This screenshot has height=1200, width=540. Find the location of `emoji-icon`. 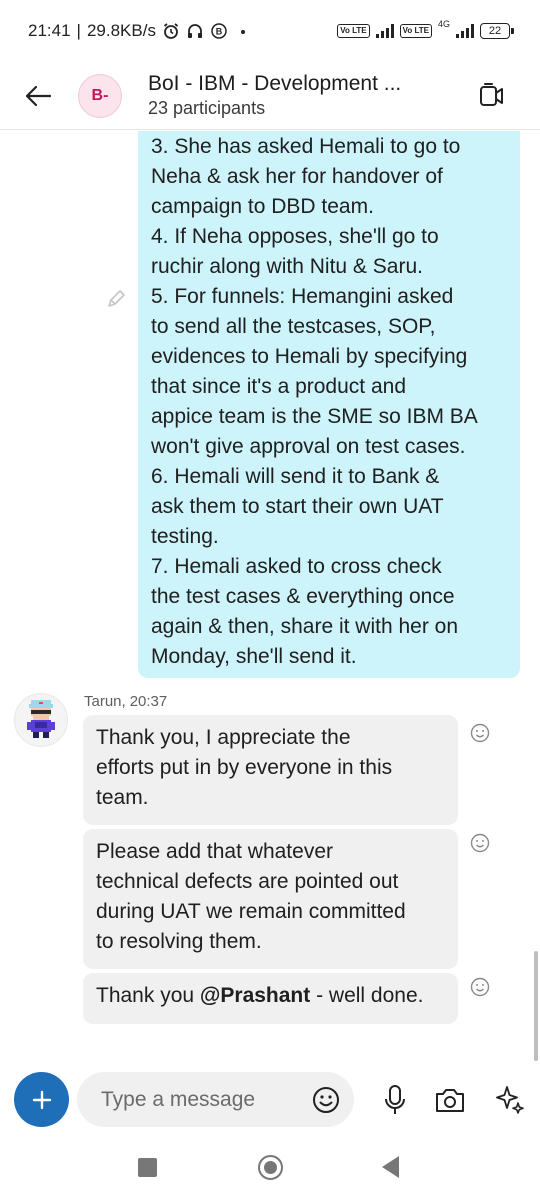

emoji-icon is located at coordinates (326, 1100).